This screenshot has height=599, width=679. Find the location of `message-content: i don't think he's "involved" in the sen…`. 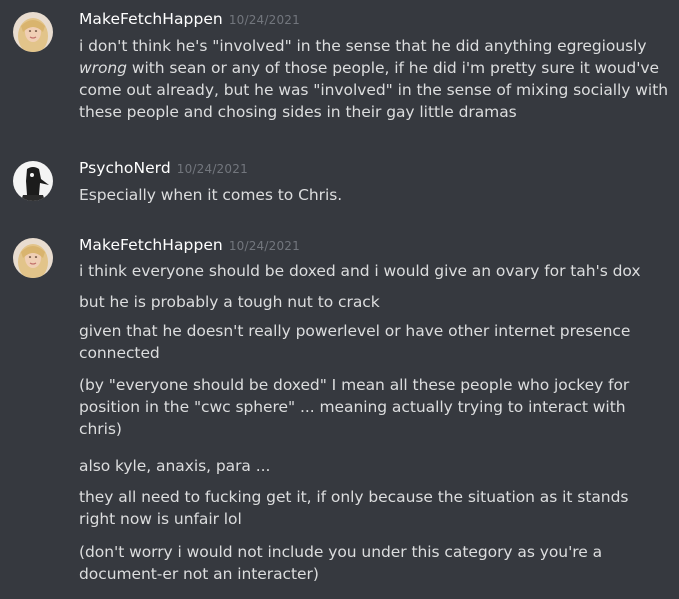

message-content: i don't think he's "involved" in the sen… is located at coordinates (374, 79).